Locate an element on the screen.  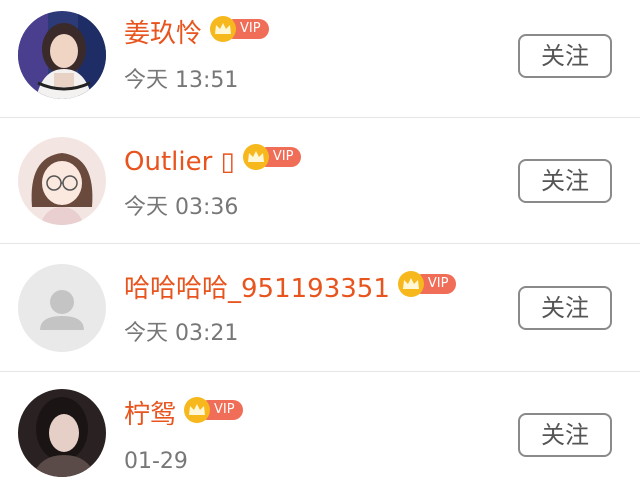
avatar-illustration-icon is located at coordinates (62, 181).